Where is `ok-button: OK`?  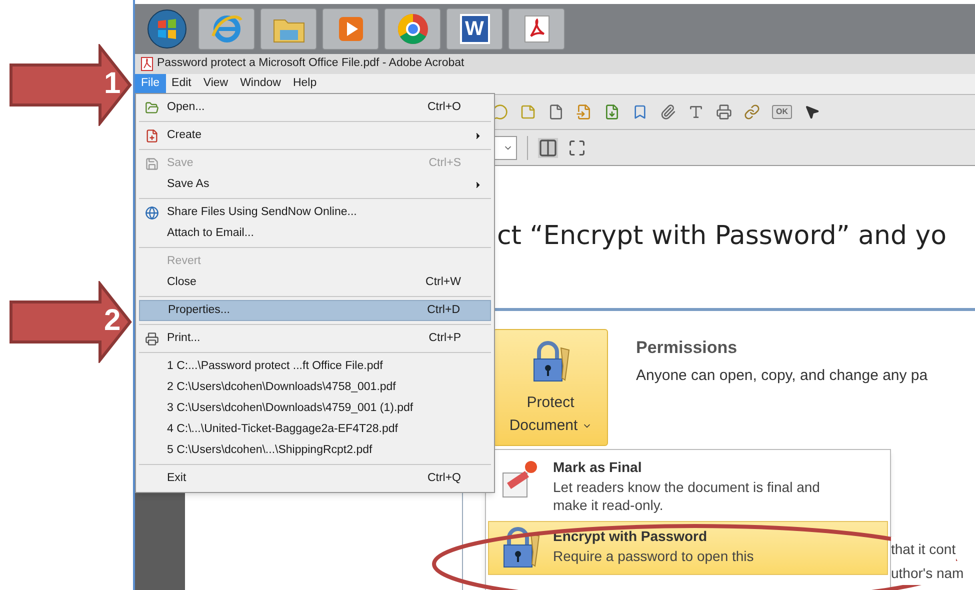
ok-button: OK is located at coordinates (782, 112).